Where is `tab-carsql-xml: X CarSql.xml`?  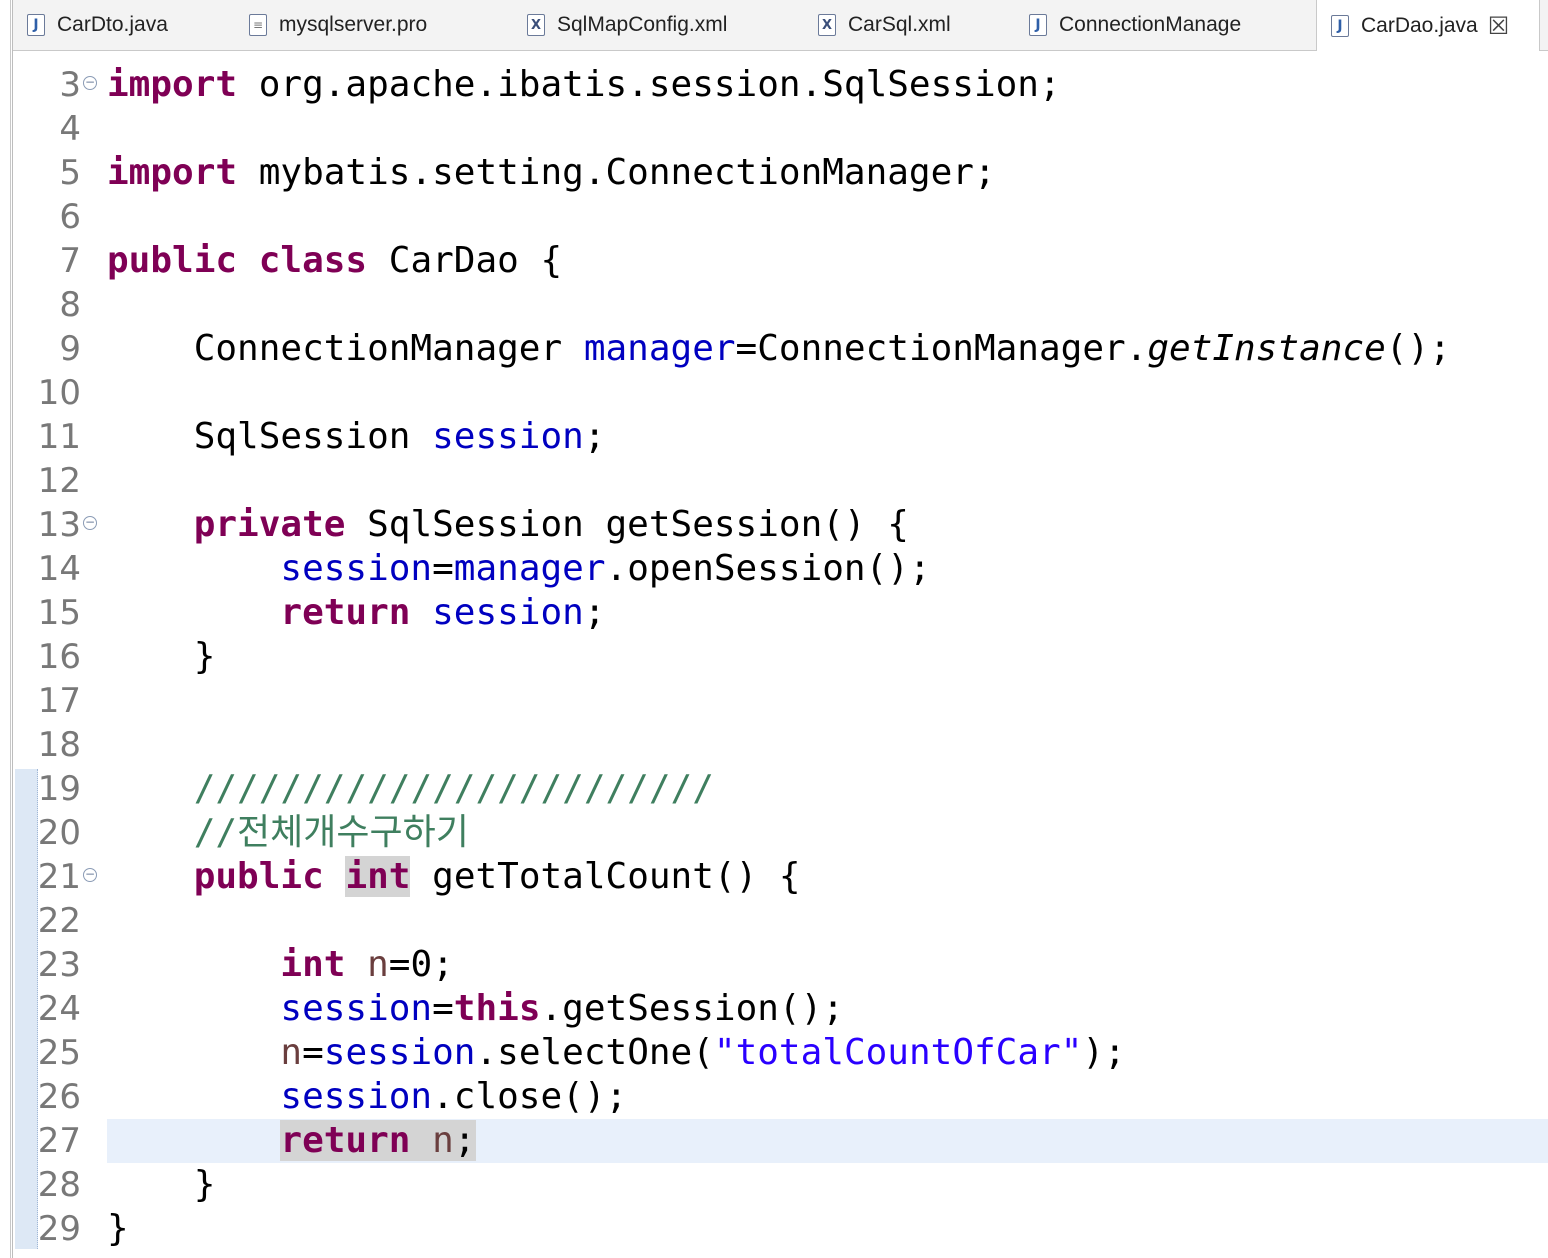
tab-carsql-xml: X CarSql.xml is located at coordinates (884, 25).